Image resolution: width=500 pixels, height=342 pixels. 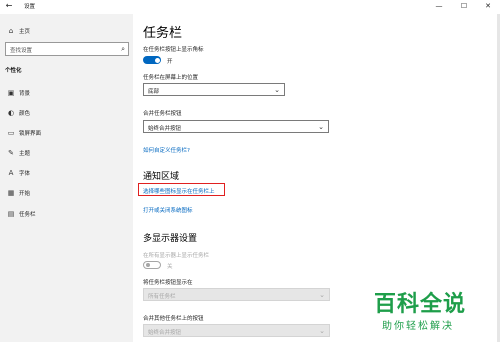 What do you see at coordinates (66, 153) in the screenshot?
I see `sidebar-item-themes: ✎ 主题` at bounding box center [66, 153].